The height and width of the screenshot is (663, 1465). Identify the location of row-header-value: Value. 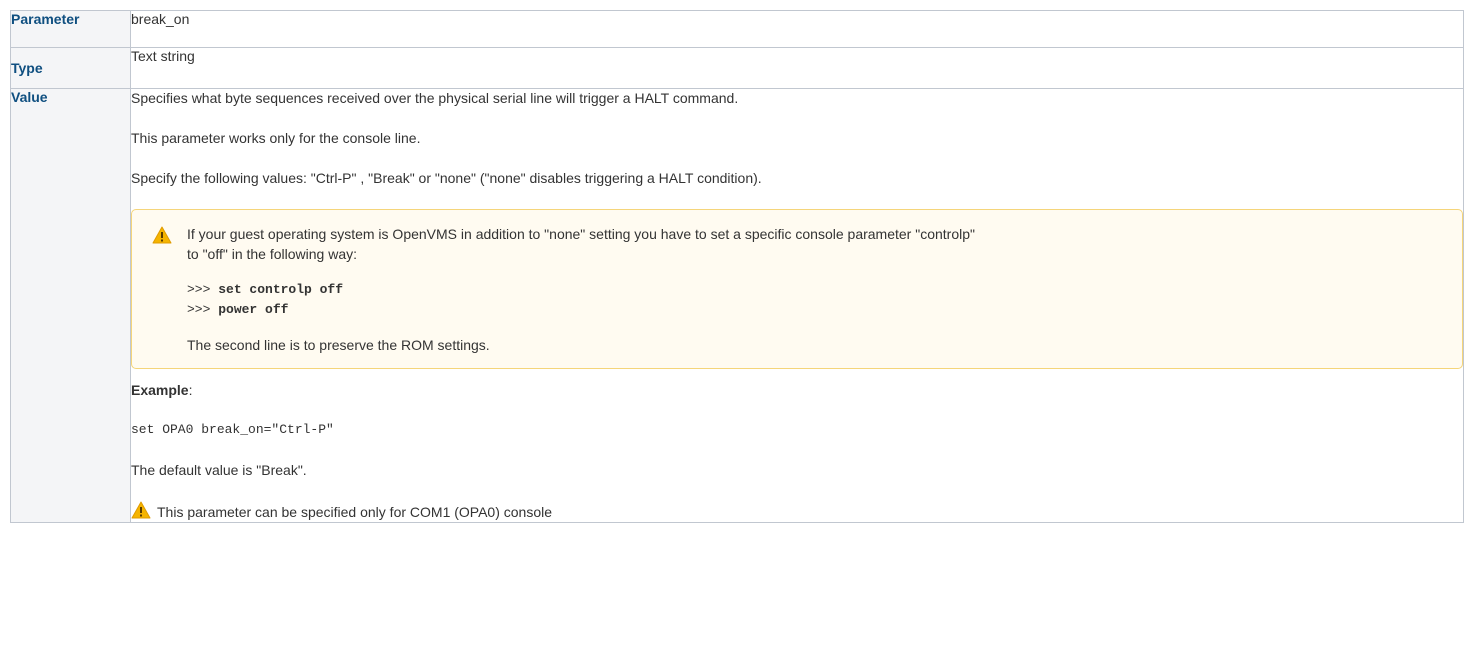
(70, 305).